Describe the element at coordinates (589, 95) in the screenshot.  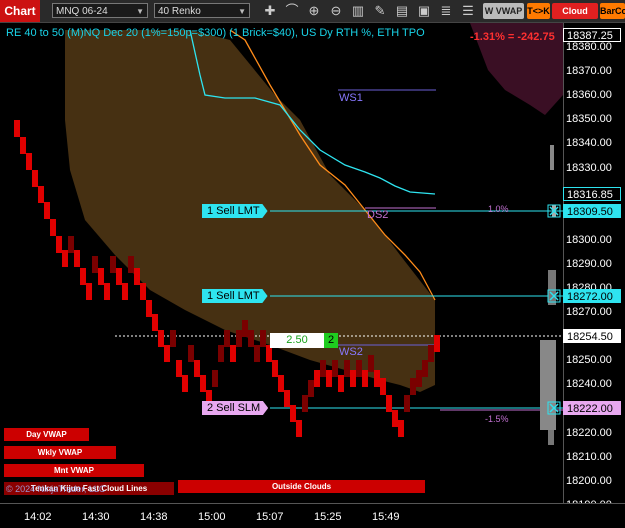
I see `price-tick: 18360.00` at that location.